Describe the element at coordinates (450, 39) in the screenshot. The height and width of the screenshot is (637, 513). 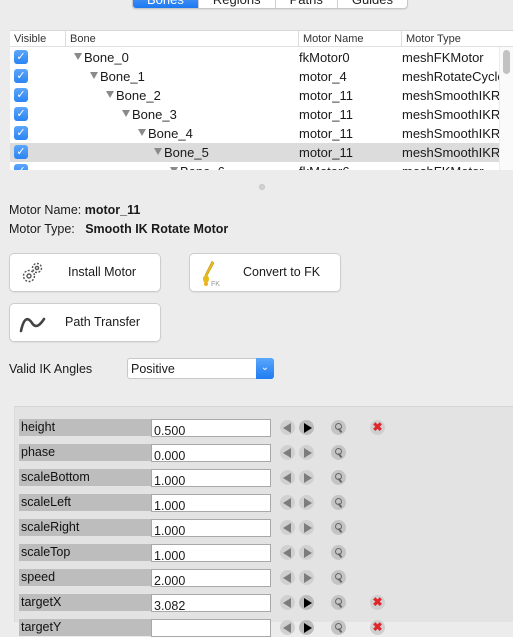
I see `column-header-motor-type: Motor Type` at that location.